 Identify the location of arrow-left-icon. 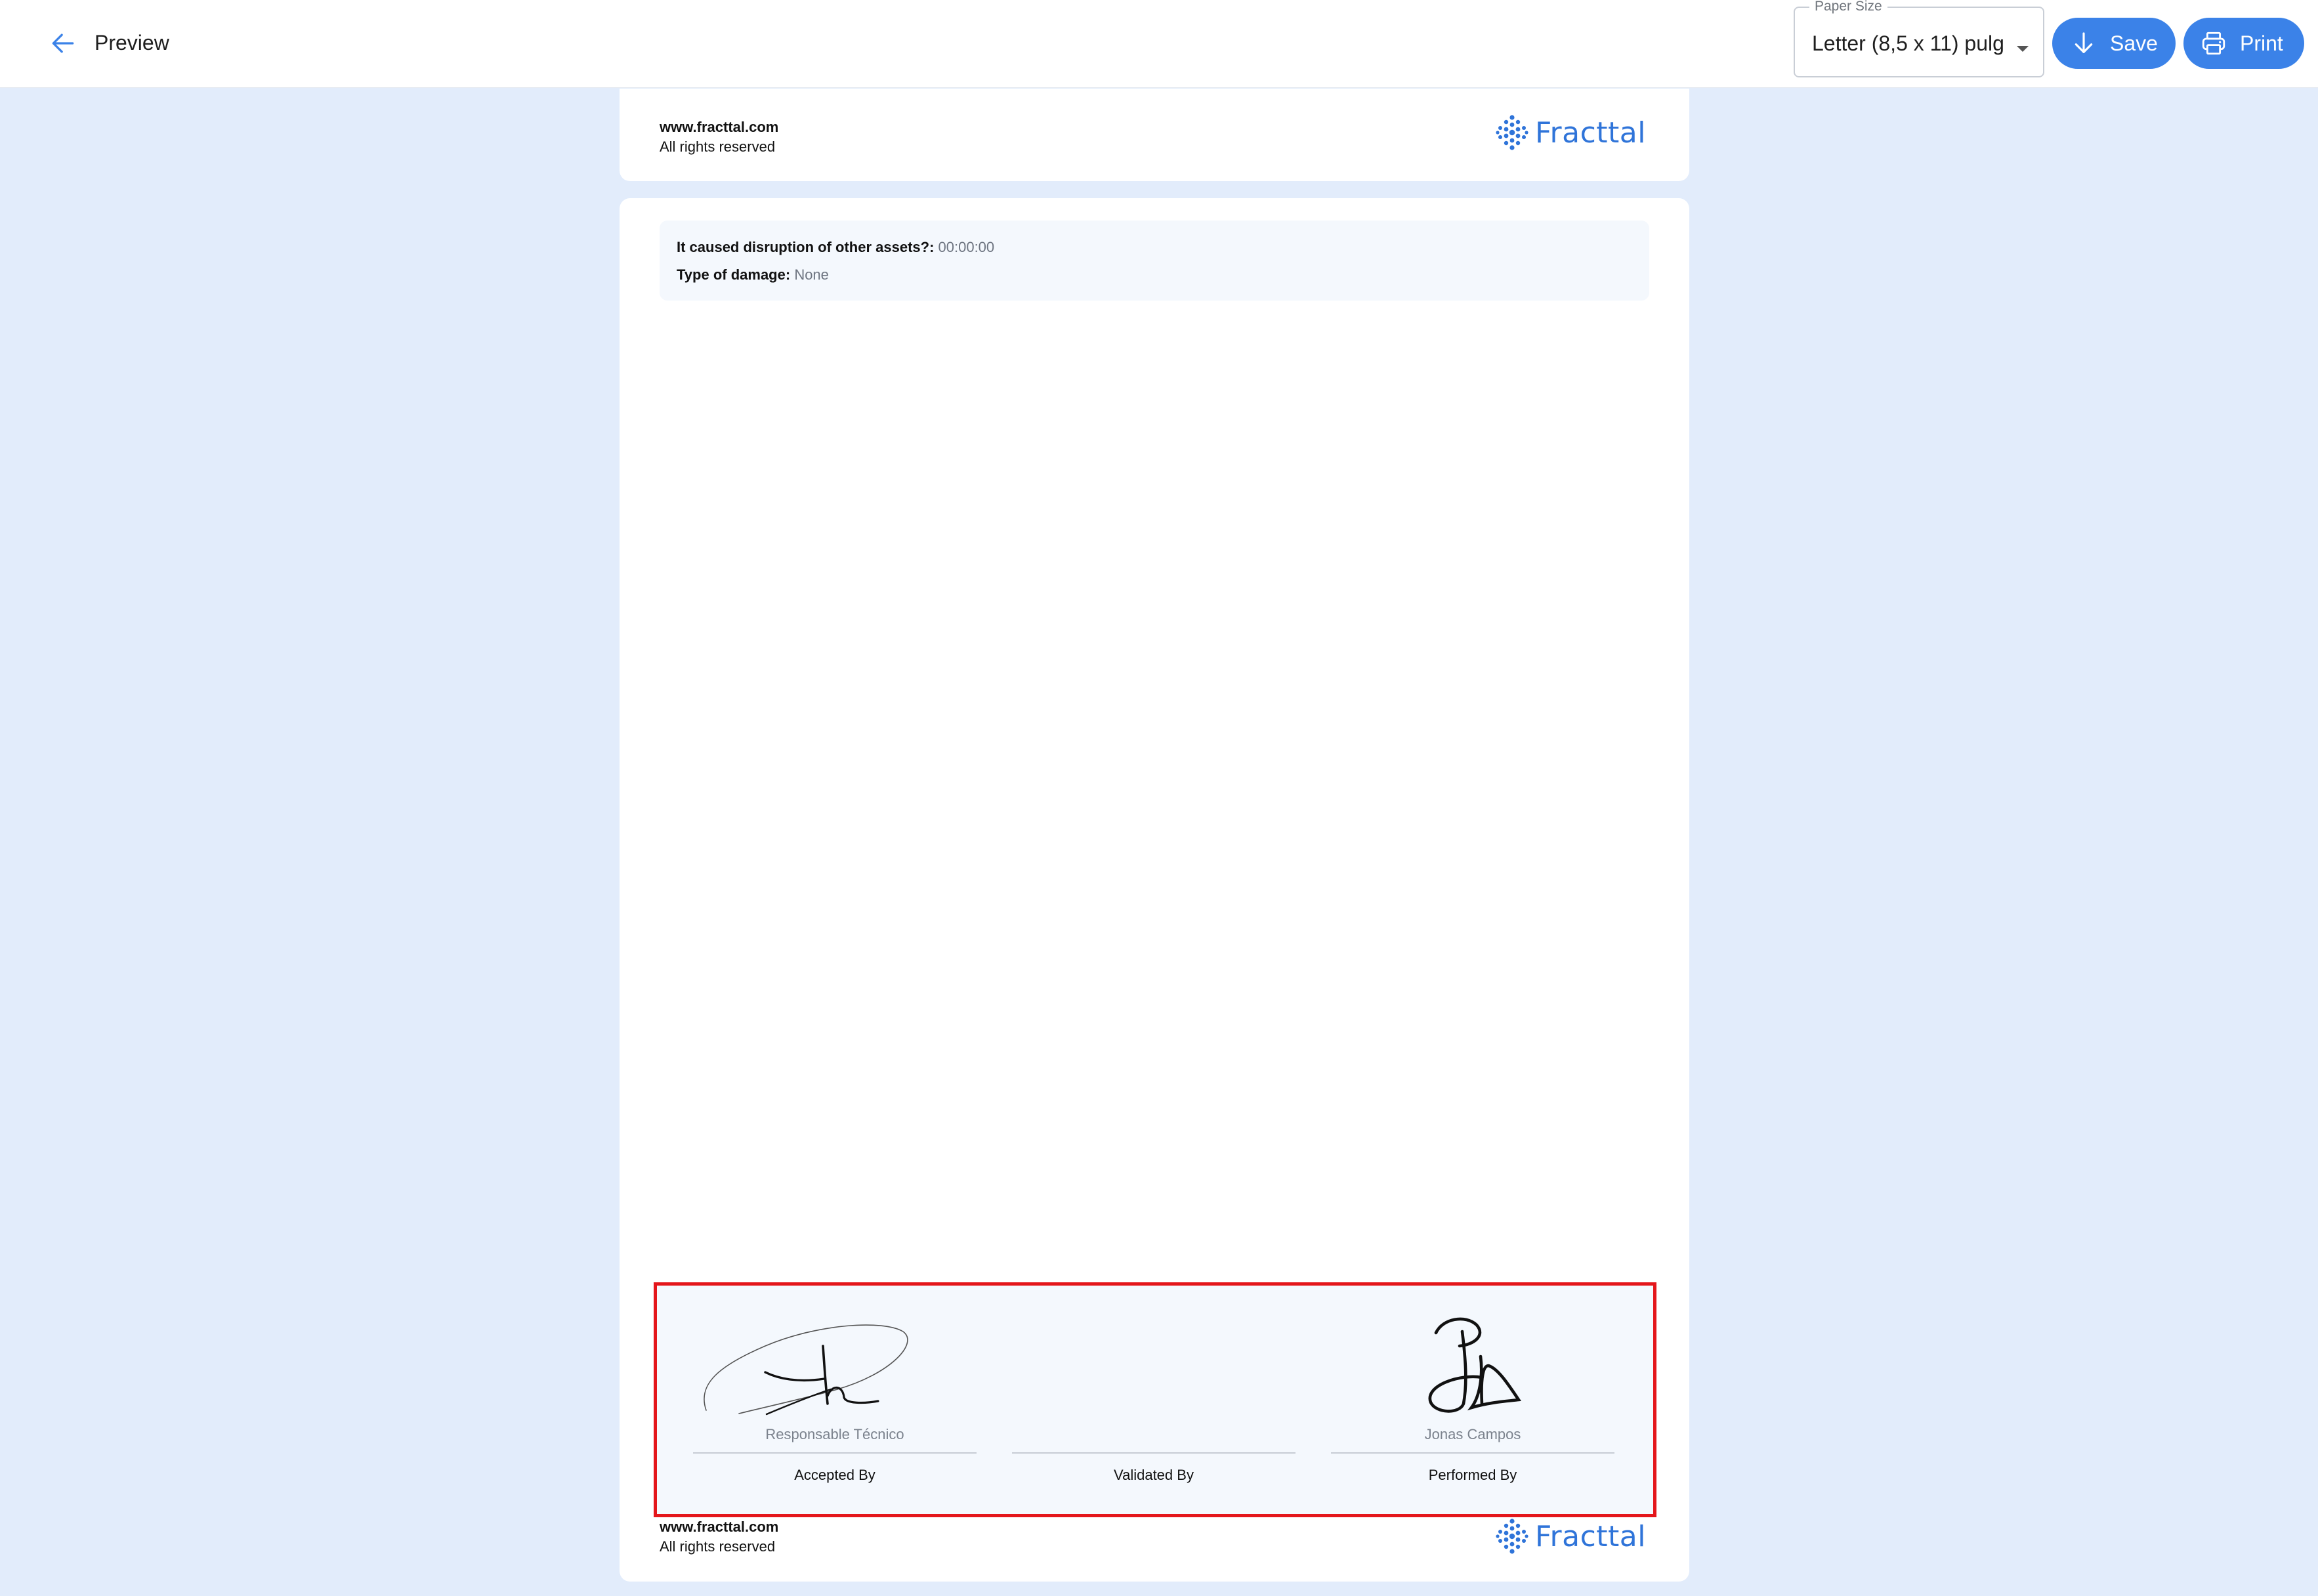
(63, 43).